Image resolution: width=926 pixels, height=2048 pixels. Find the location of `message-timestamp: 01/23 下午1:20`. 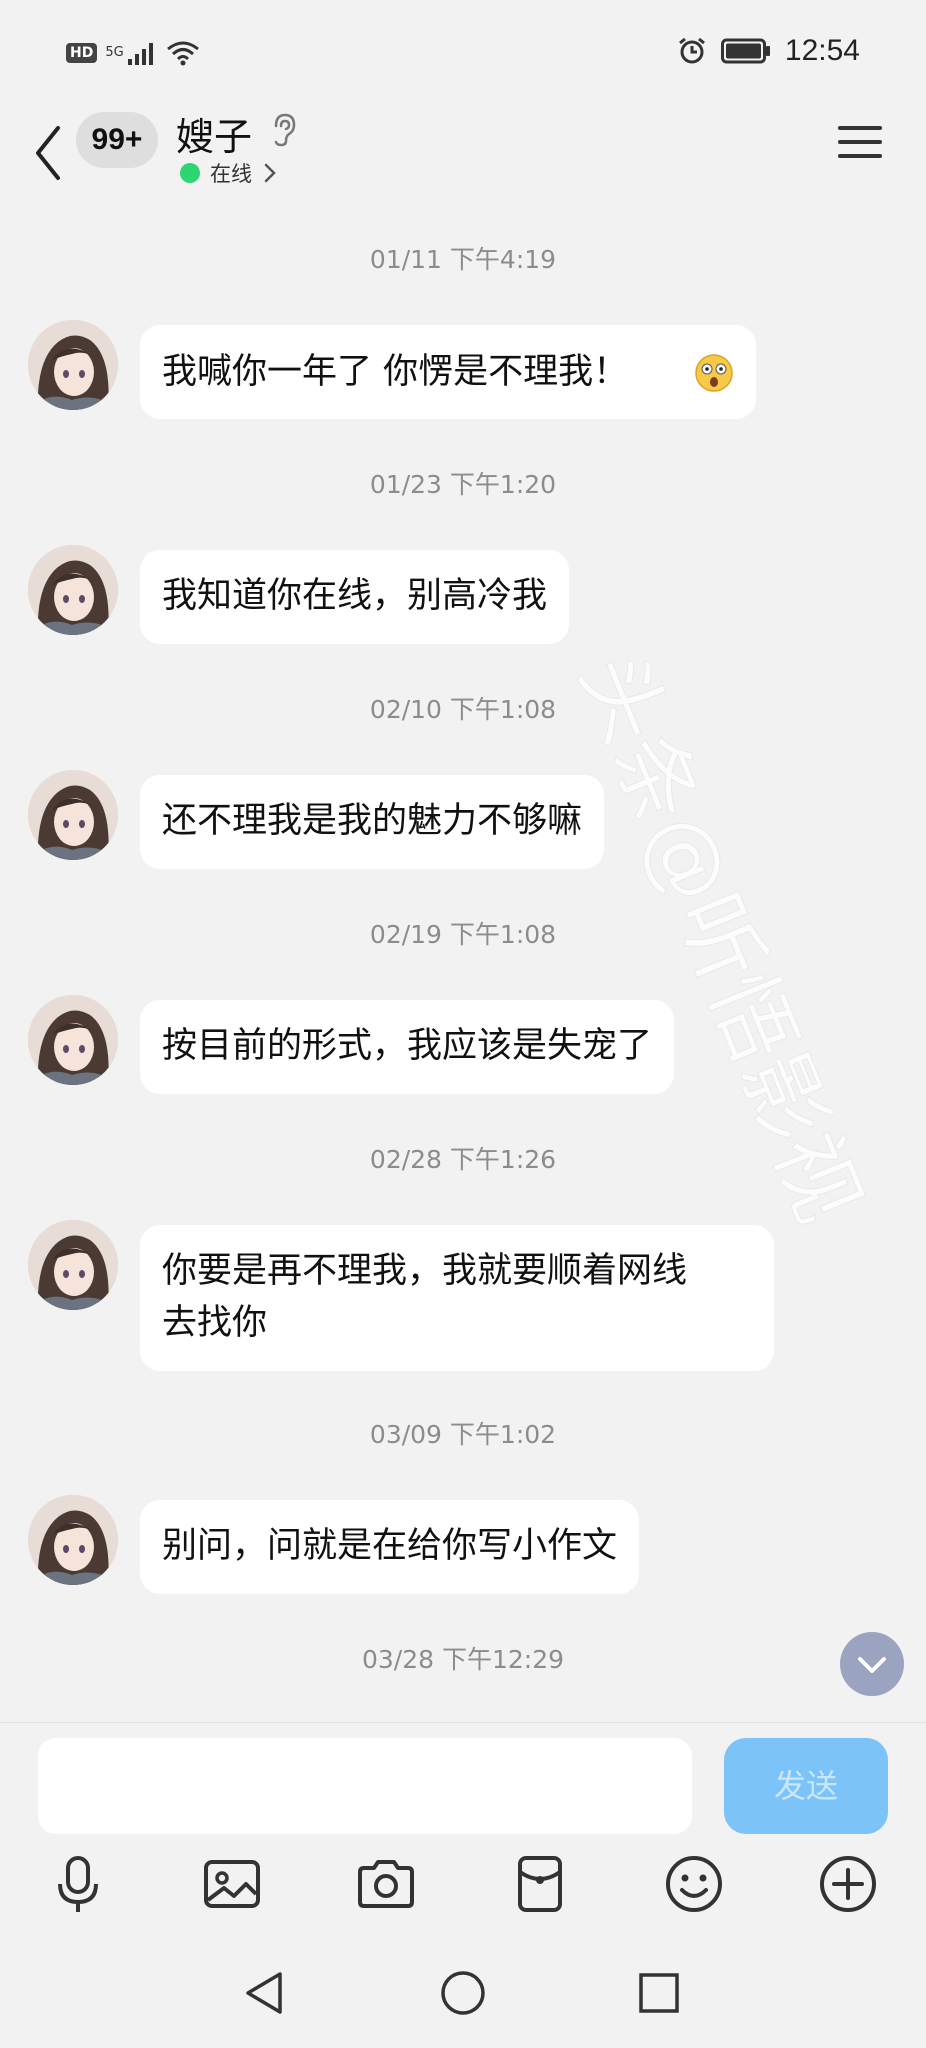

message-timestamp: 01/23 下午1:20 is located at coordinates (463, 484).